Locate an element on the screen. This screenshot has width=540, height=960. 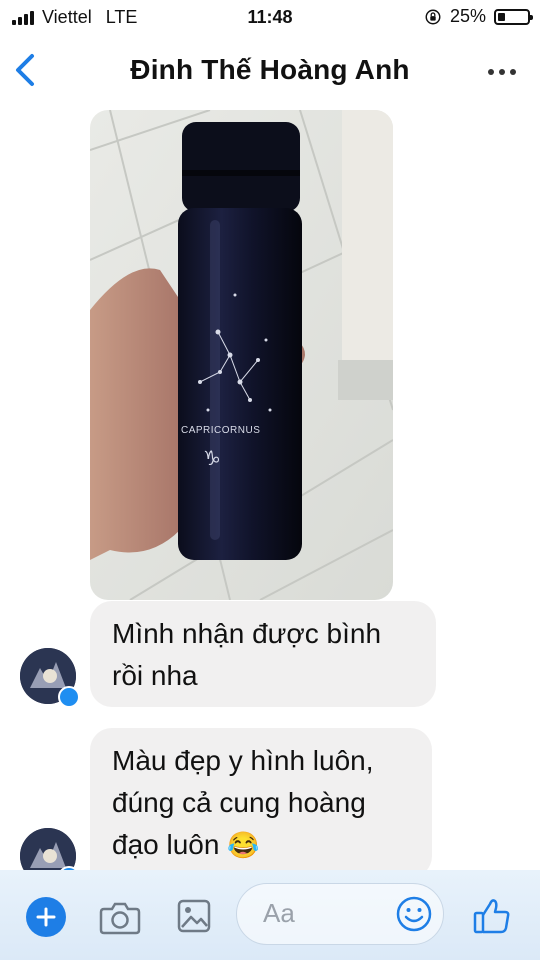
battery-icon is located at coordinates (513, 16).